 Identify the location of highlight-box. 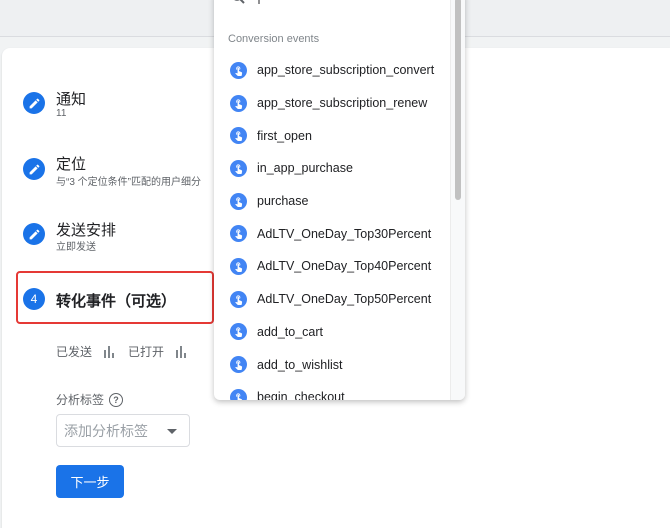
(115, 297).